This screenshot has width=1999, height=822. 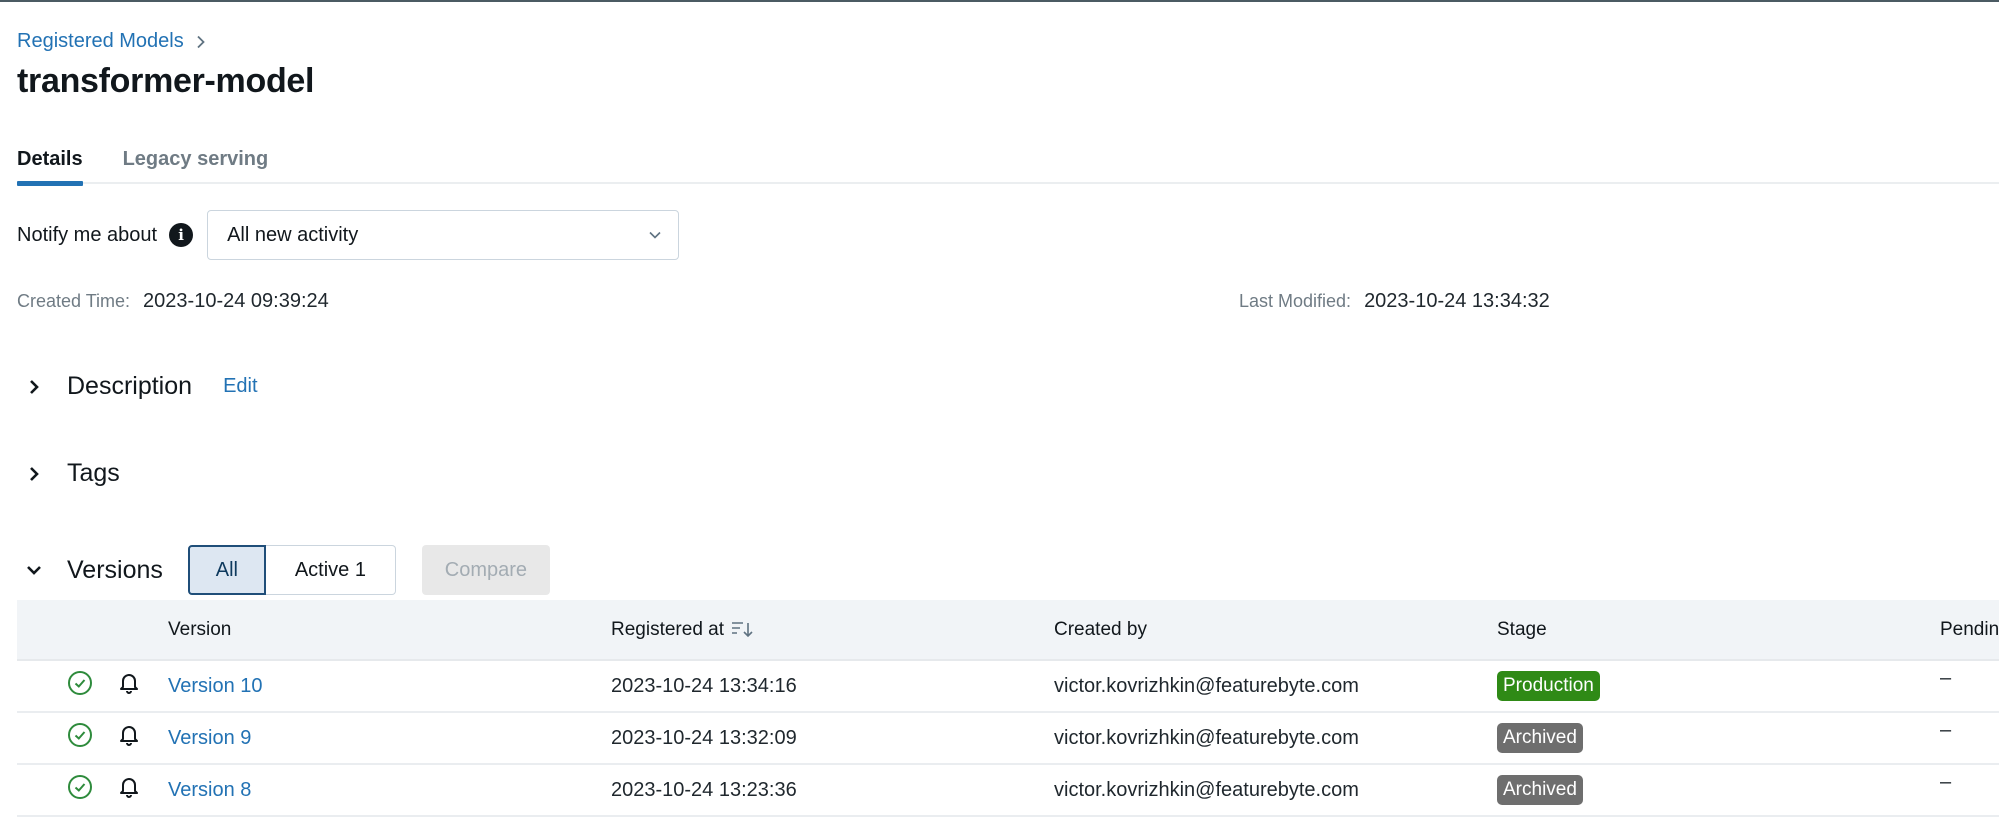 What do you see at coordinates (166, 81) in the screenshot?
I see `page-title: transformer-model` at bounding box center [166, 81].